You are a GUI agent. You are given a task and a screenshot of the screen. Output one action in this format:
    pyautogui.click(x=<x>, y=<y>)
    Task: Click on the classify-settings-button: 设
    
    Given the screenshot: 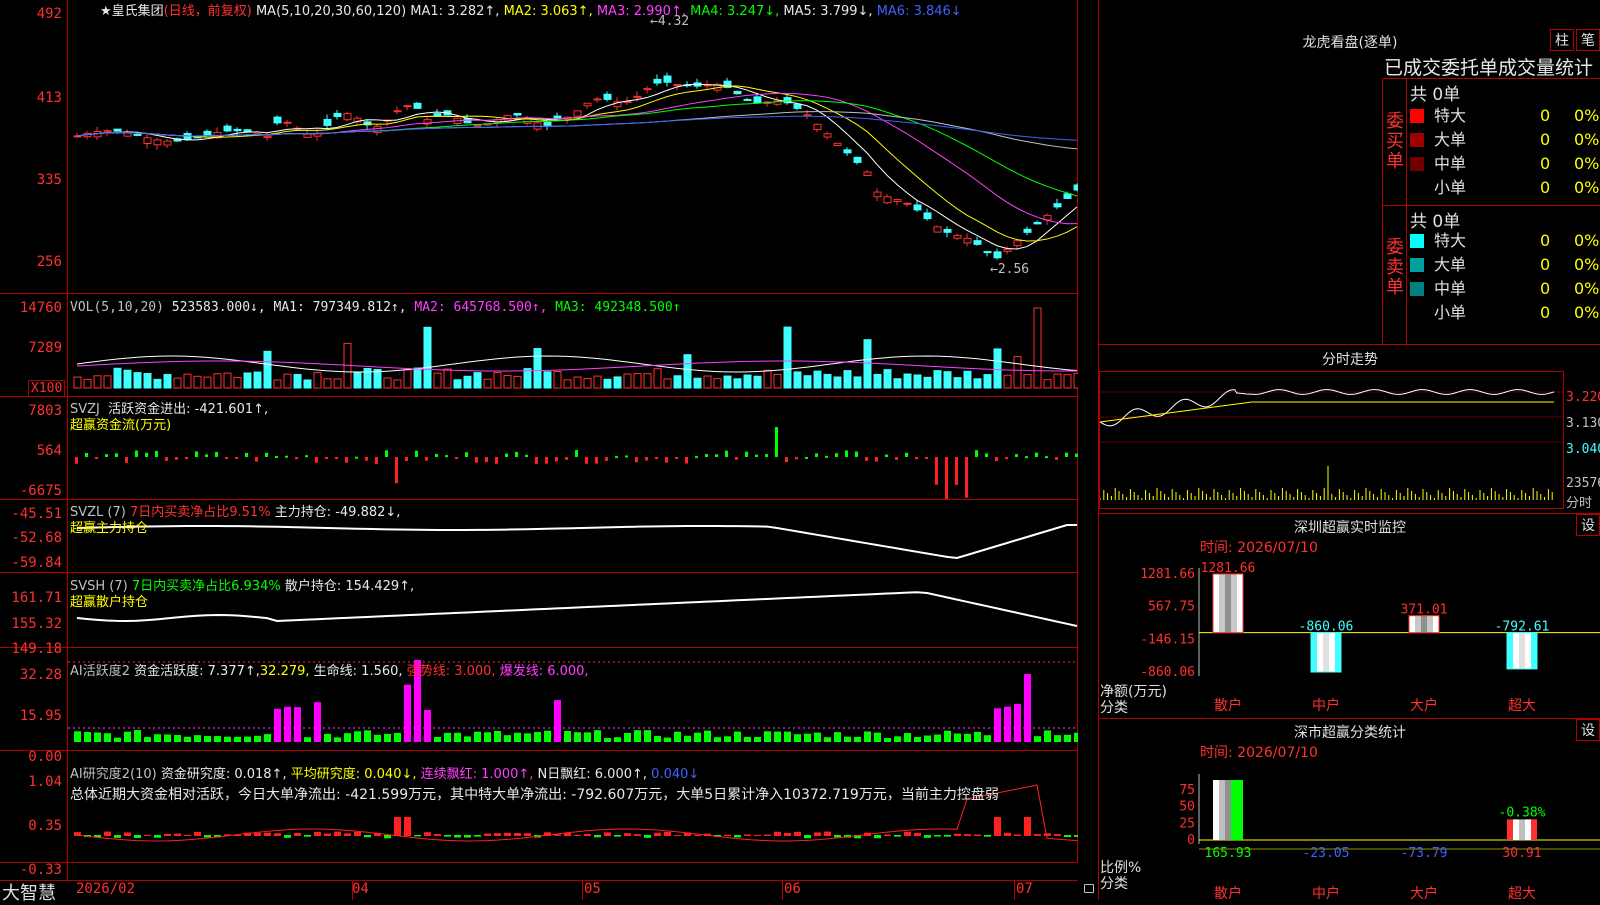 What is the action you would take?
    pyautogui.click(x=1588, y=730)
    